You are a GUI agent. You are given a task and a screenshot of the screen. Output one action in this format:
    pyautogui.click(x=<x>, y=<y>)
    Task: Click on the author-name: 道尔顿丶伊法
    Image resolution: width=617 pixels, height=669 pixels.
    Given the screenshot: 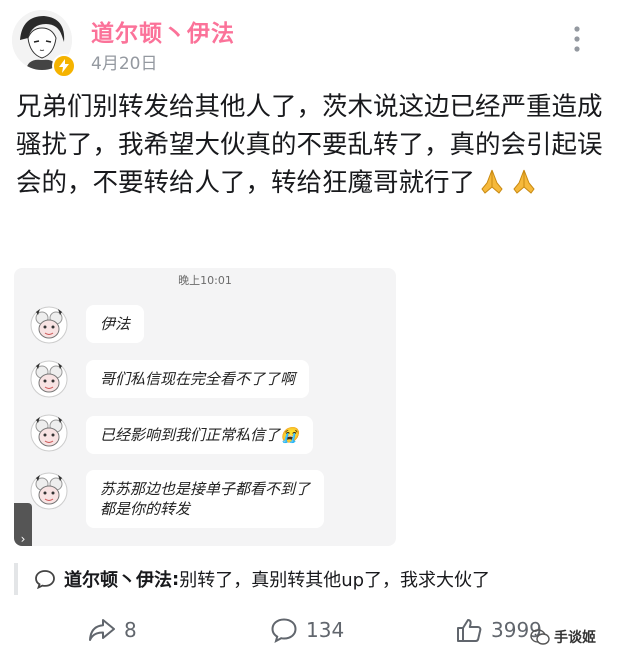 What is the action you would take?
    pyautogui.click(x=163, y=31)
    